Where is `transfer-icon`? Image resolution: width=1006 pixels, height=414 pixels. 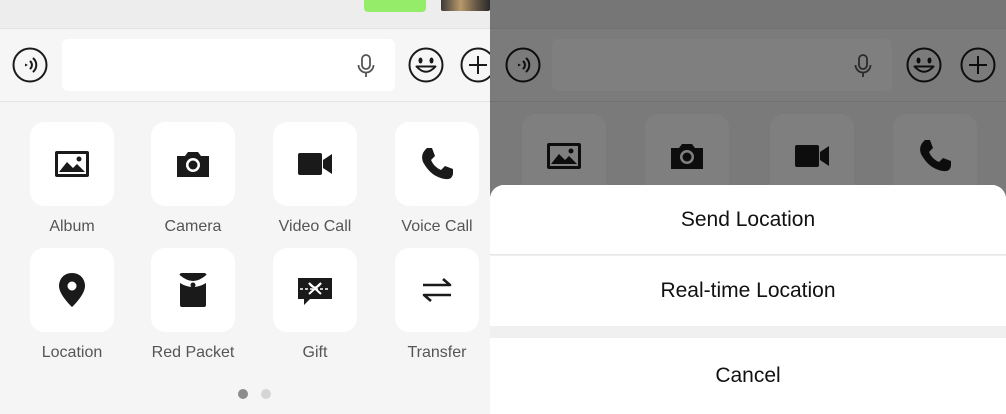
transfer-icon is located at coordinates (437, 290).